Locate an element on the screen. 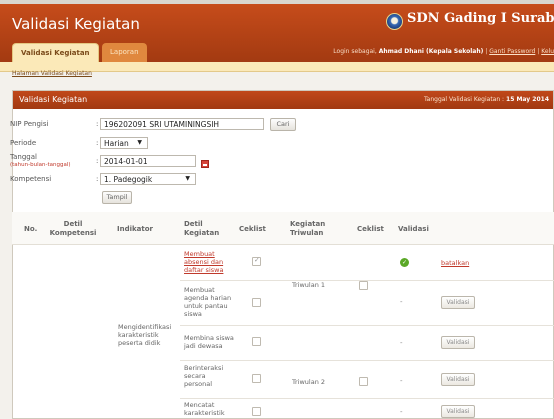 This screenshot has height=419, width=554. validation-date: Tanggal Validasi Kegiatan : 15 May 2014 is located at coordinates (486, 99).